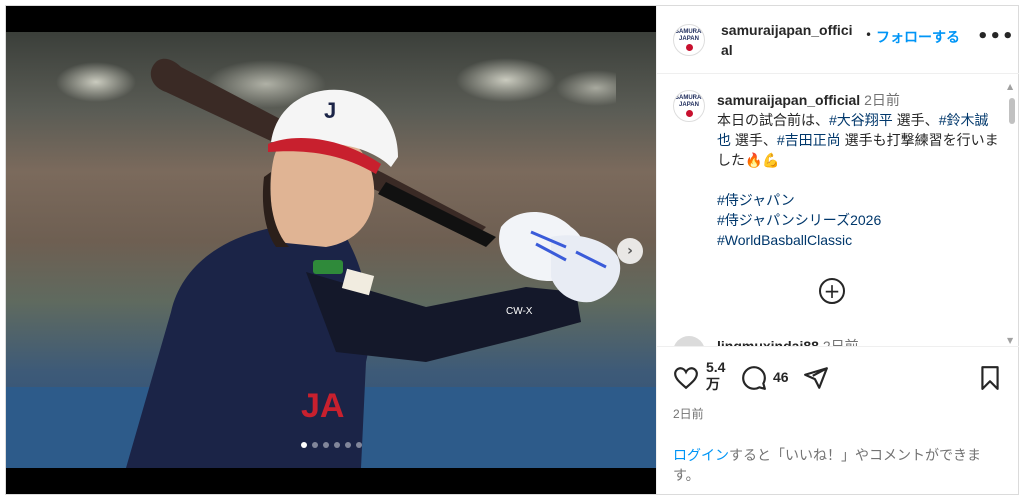 Image resolution: width=1024 pixels, height=501 pixels. Describe the element at coordinates (990, 378) in the screenshot. I see `bookmark-icon` at that location.